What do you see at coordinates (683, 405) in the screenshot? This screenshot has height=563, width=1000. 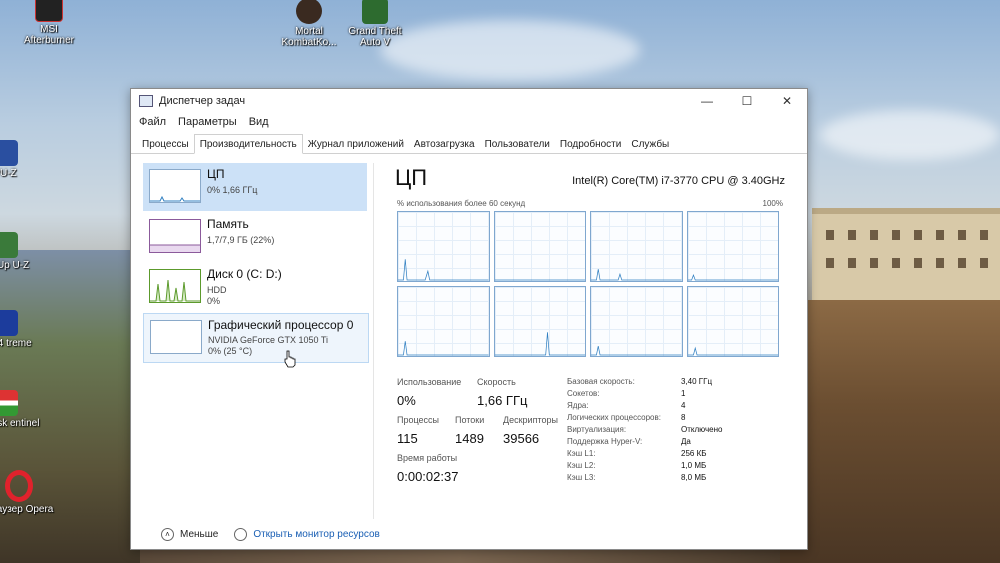 I see `cores-value: 4` at bounding box center [683, 405].